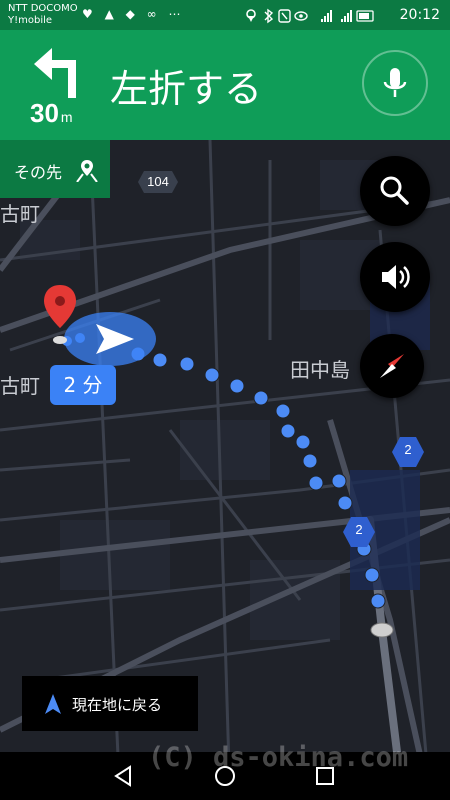  I want to click on turn-left-arrow-icon, so click(58, 72).